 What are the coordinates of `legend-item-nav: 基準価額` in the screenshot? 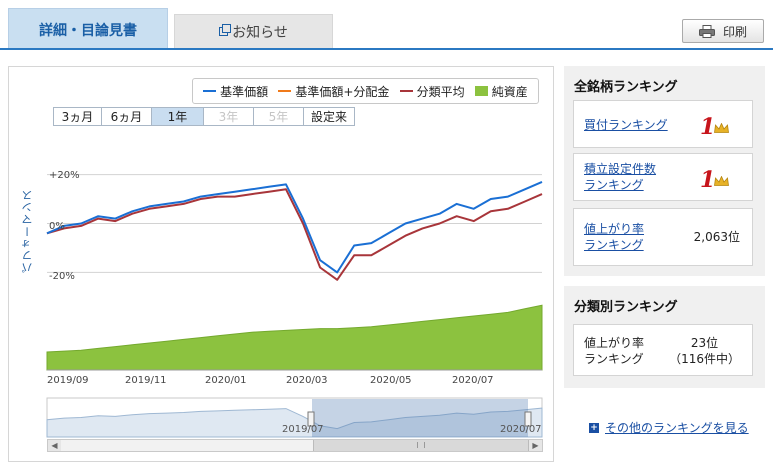 It's located at (235, 91).